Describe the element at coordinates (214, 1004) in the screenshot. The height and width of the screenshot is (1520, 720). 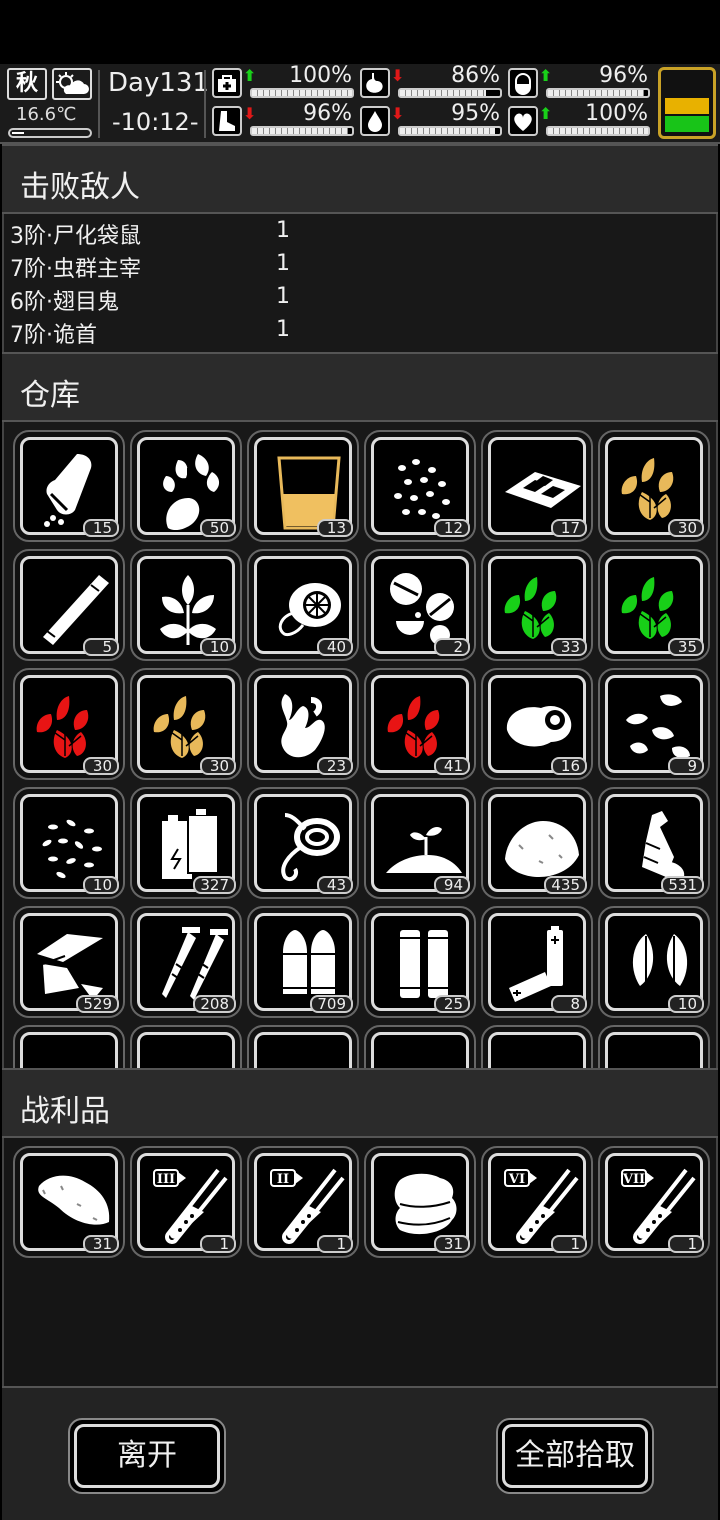
I see `item-count: 208` at that location.